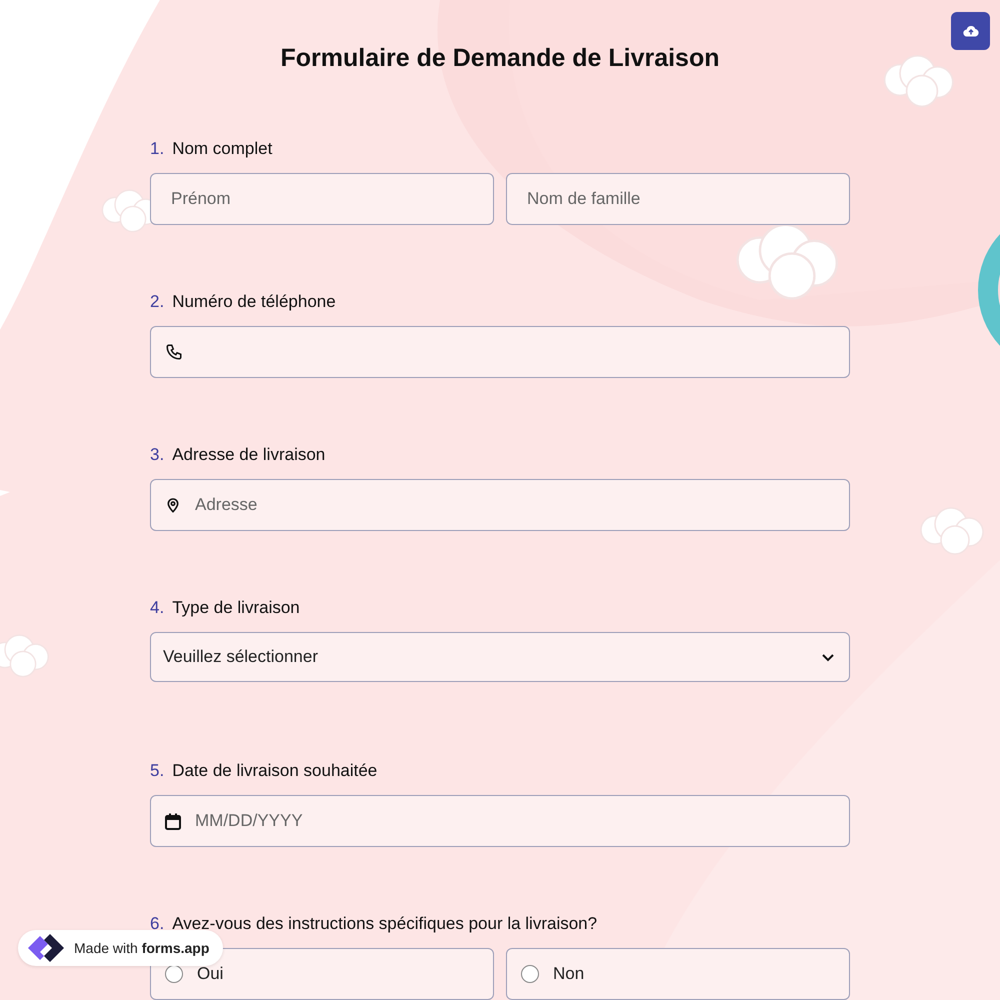 This screenshot has width=1000, height=1000. What do you see at coordinates (500, 657) in the screenshot?
I see `dropdown: Veuillez sélectionner` at bounding box center [500, 657].